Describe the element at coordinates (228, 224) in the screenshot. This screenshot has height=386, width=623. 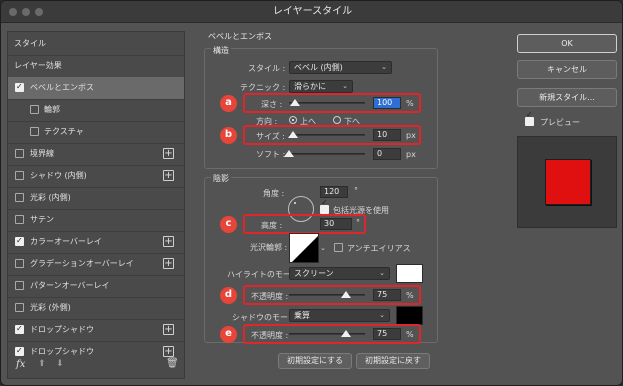
I see `badge-c: c` at that location.